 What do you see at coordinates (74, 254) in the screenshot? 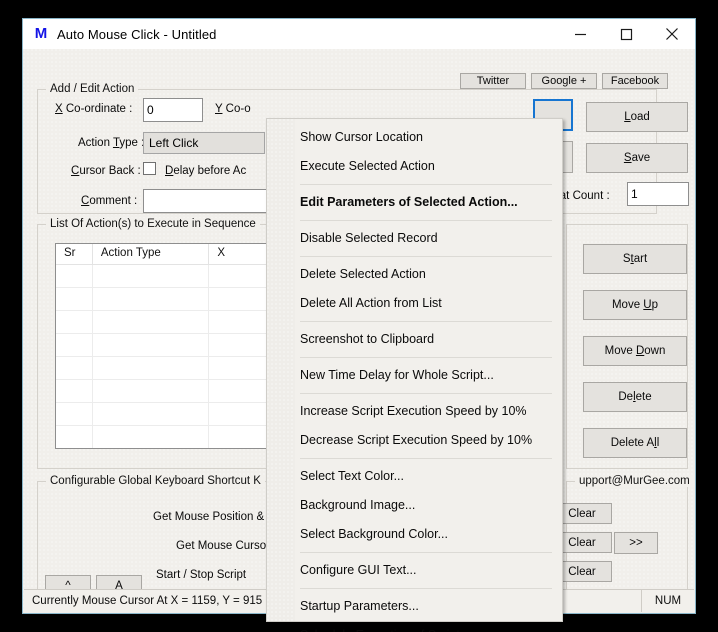
I see `column-header-sr: Sr` at bounding box center [74, 254].